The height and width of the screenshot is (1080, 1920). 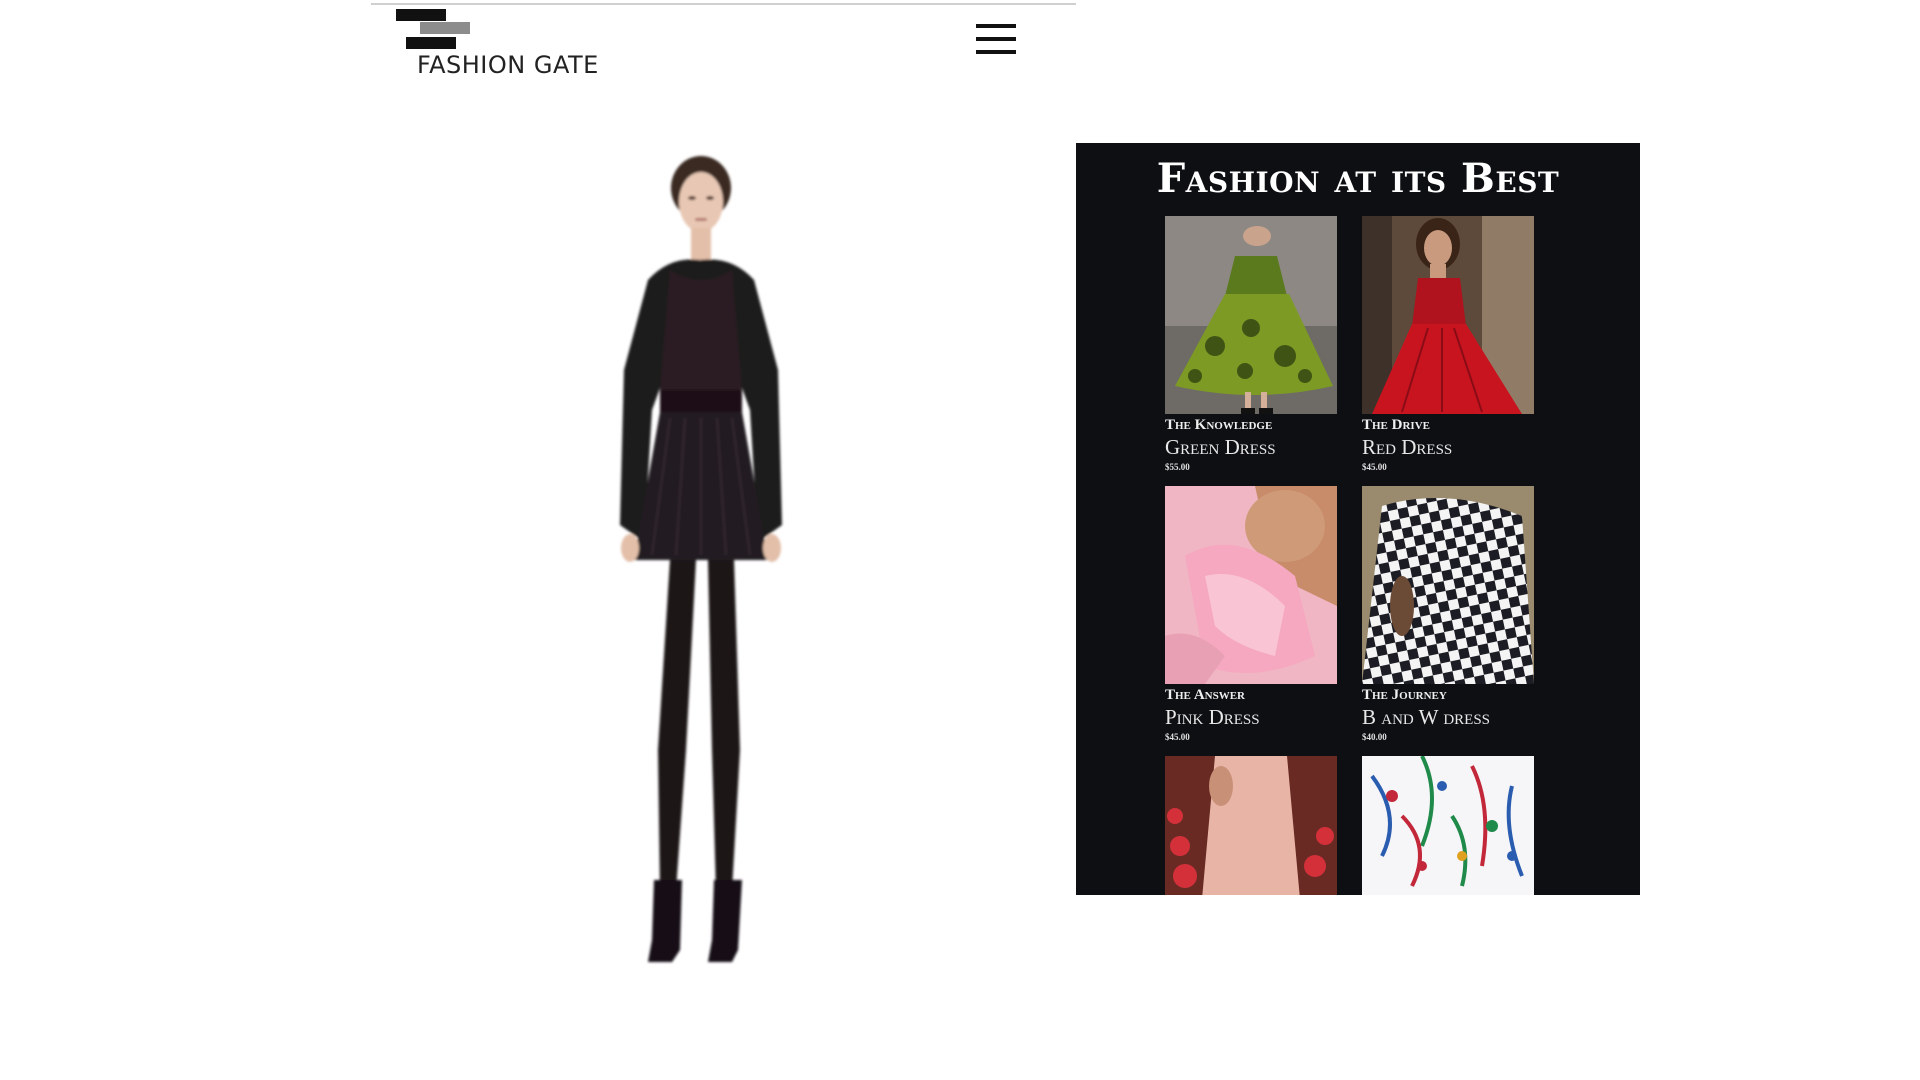 What do you see at coordinates (1177, 467) in the screenshot?
I see `product-price: $55.00` at bounding box center [1177, 467].